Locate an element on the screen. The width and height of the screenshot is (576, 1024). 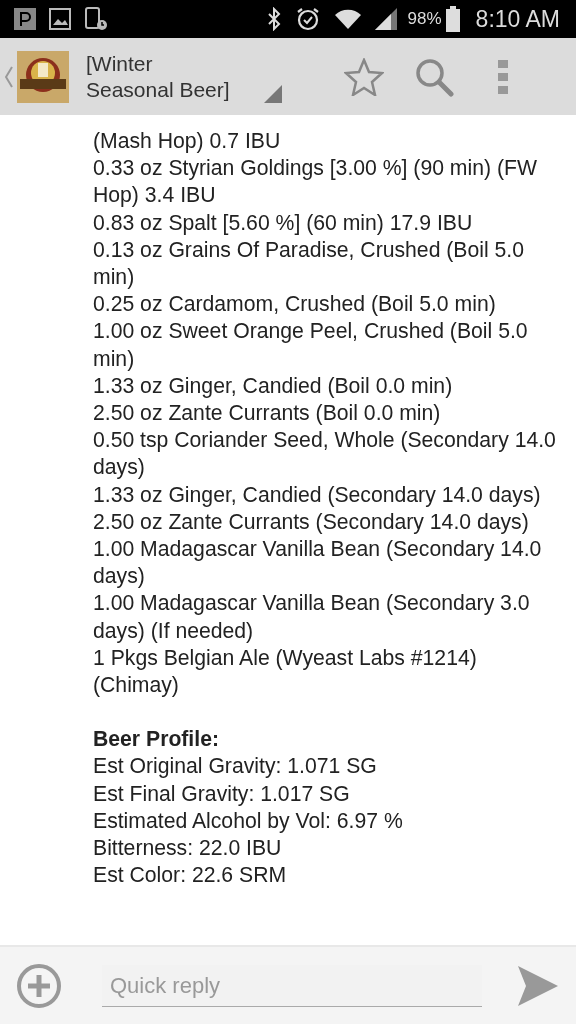
ingredient-line: 0.50 tsp Coriander Seed, Whole (Secondary 14.0 days) is located at coordinates (325, 454).